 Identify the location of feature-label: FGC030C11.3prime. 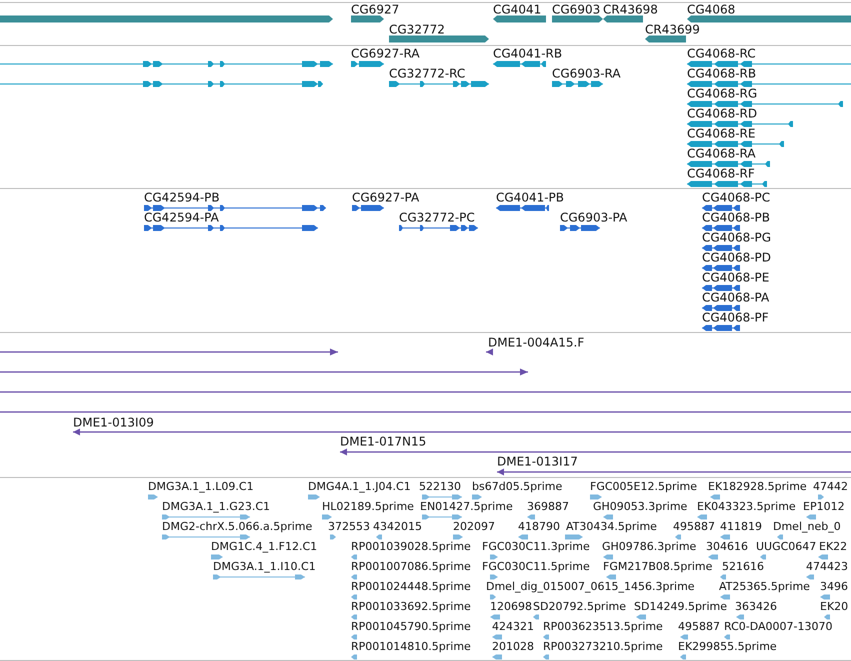
(536, 546).